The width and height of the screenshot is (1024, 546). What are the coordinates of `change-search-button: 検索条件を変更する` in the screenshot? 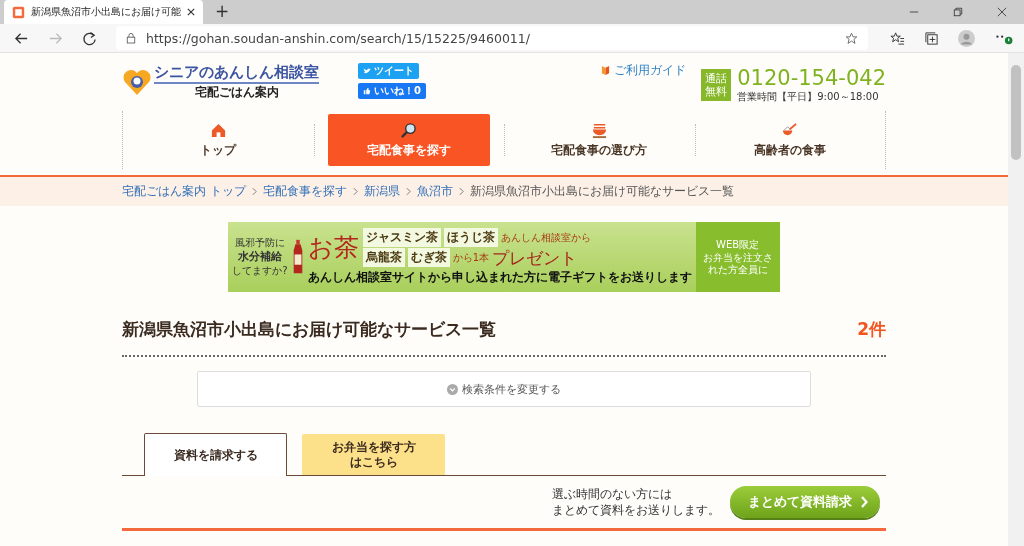 It's located at (504, 389).